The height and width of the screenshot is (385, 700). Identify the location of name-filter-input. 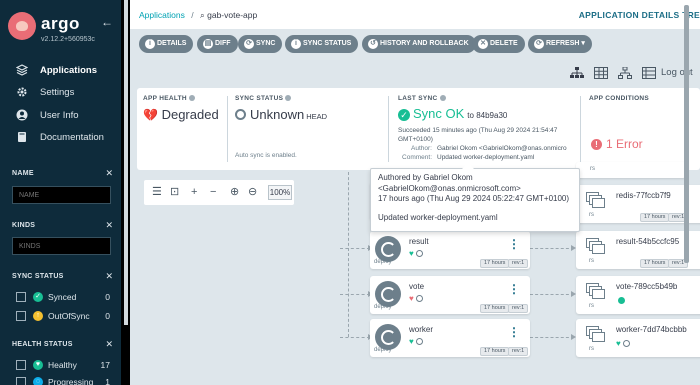
(61, 195).